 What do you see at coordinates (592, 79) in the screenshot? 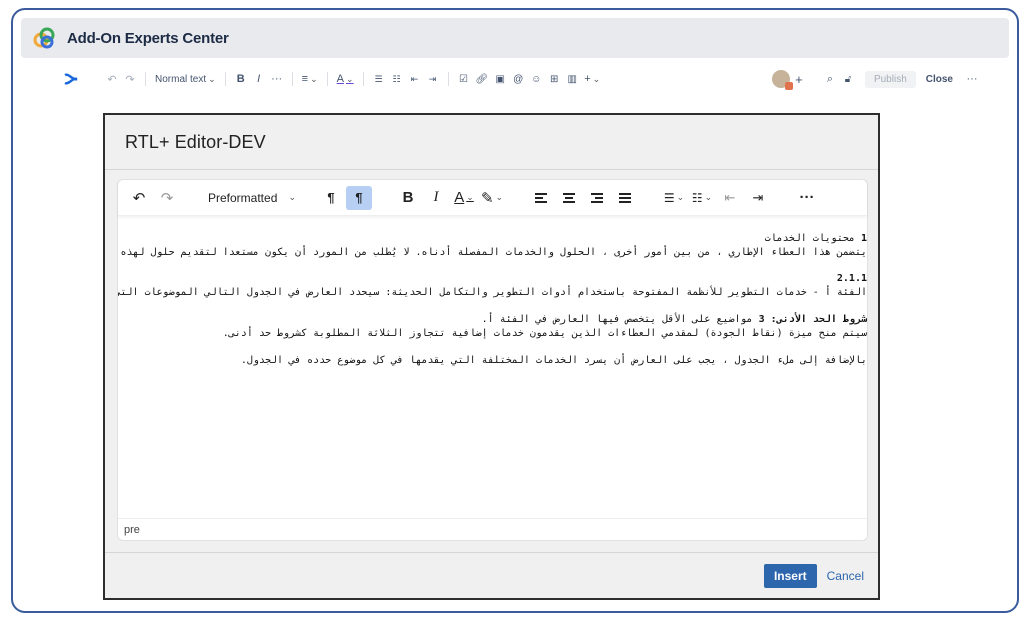
I see `insert-plus-icon: + ⌄` at bounding box center [592, 79].